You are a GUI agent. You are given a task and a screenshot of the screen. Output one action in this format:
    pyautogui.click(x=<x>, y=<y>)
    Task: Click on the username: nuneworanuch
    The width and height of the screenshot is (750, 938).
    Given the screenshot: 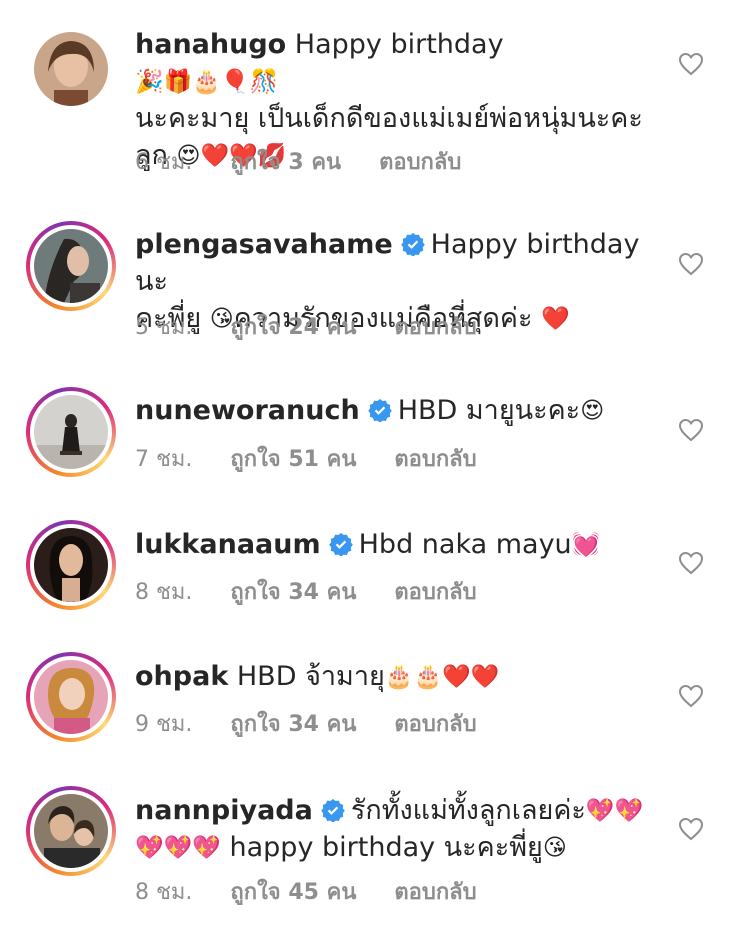 What is the action you would take?
    pyautogui.click(x=247, y=410)
    